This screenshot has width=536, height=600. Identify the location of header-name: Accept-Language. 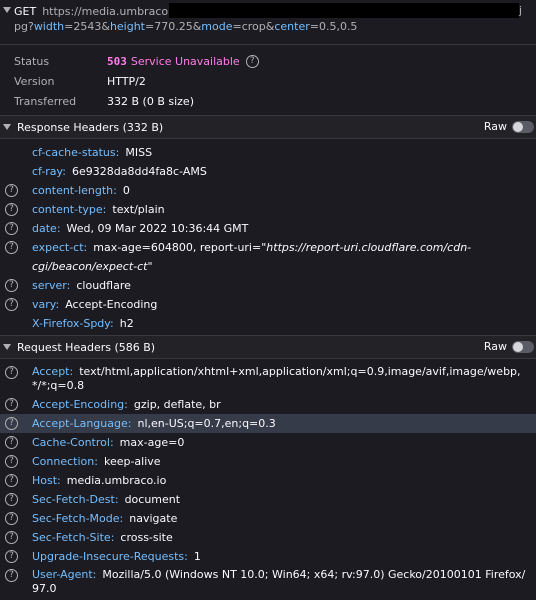
(80, 423).